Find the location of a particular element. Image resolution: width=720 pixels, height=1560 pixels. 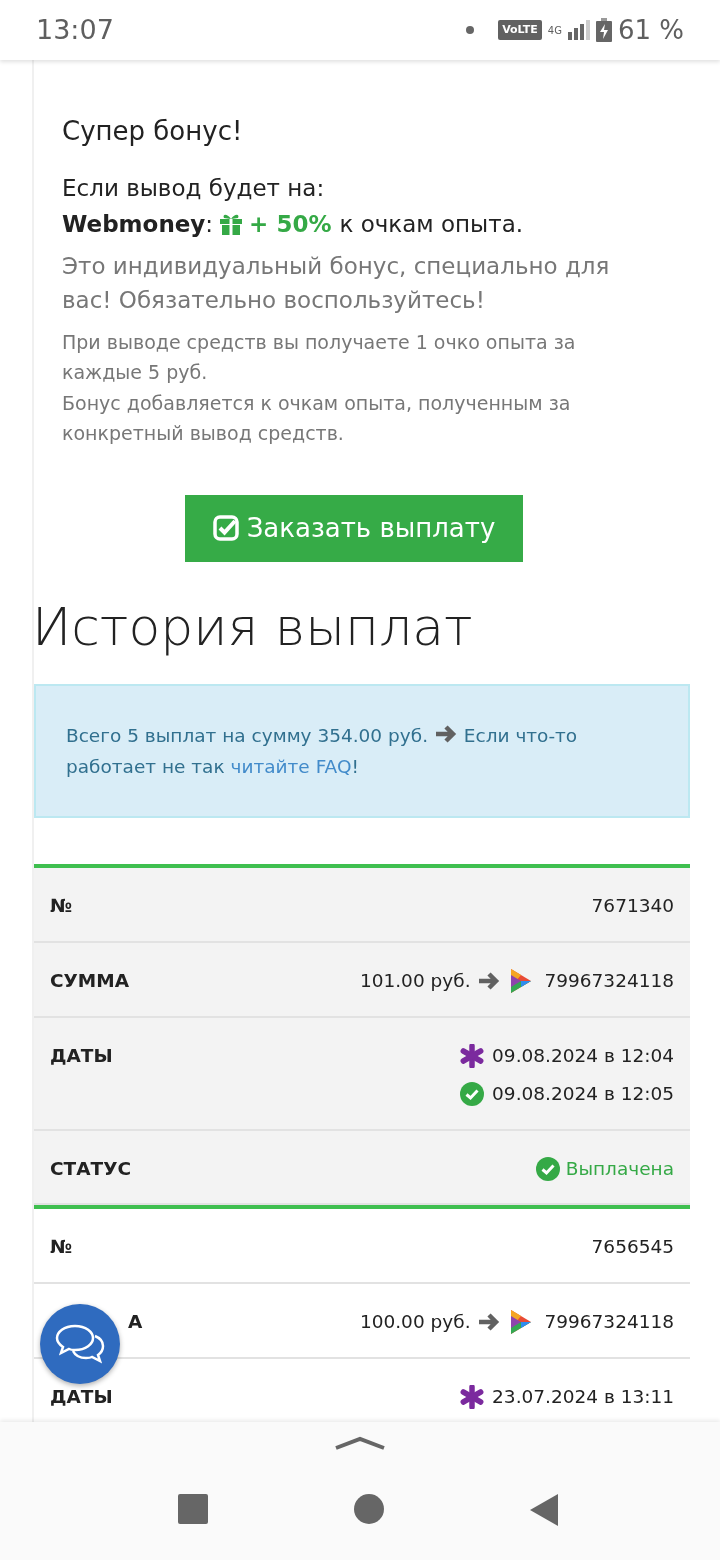

payout-amount: 101.00 руб. is located at coordinates (415, 981).